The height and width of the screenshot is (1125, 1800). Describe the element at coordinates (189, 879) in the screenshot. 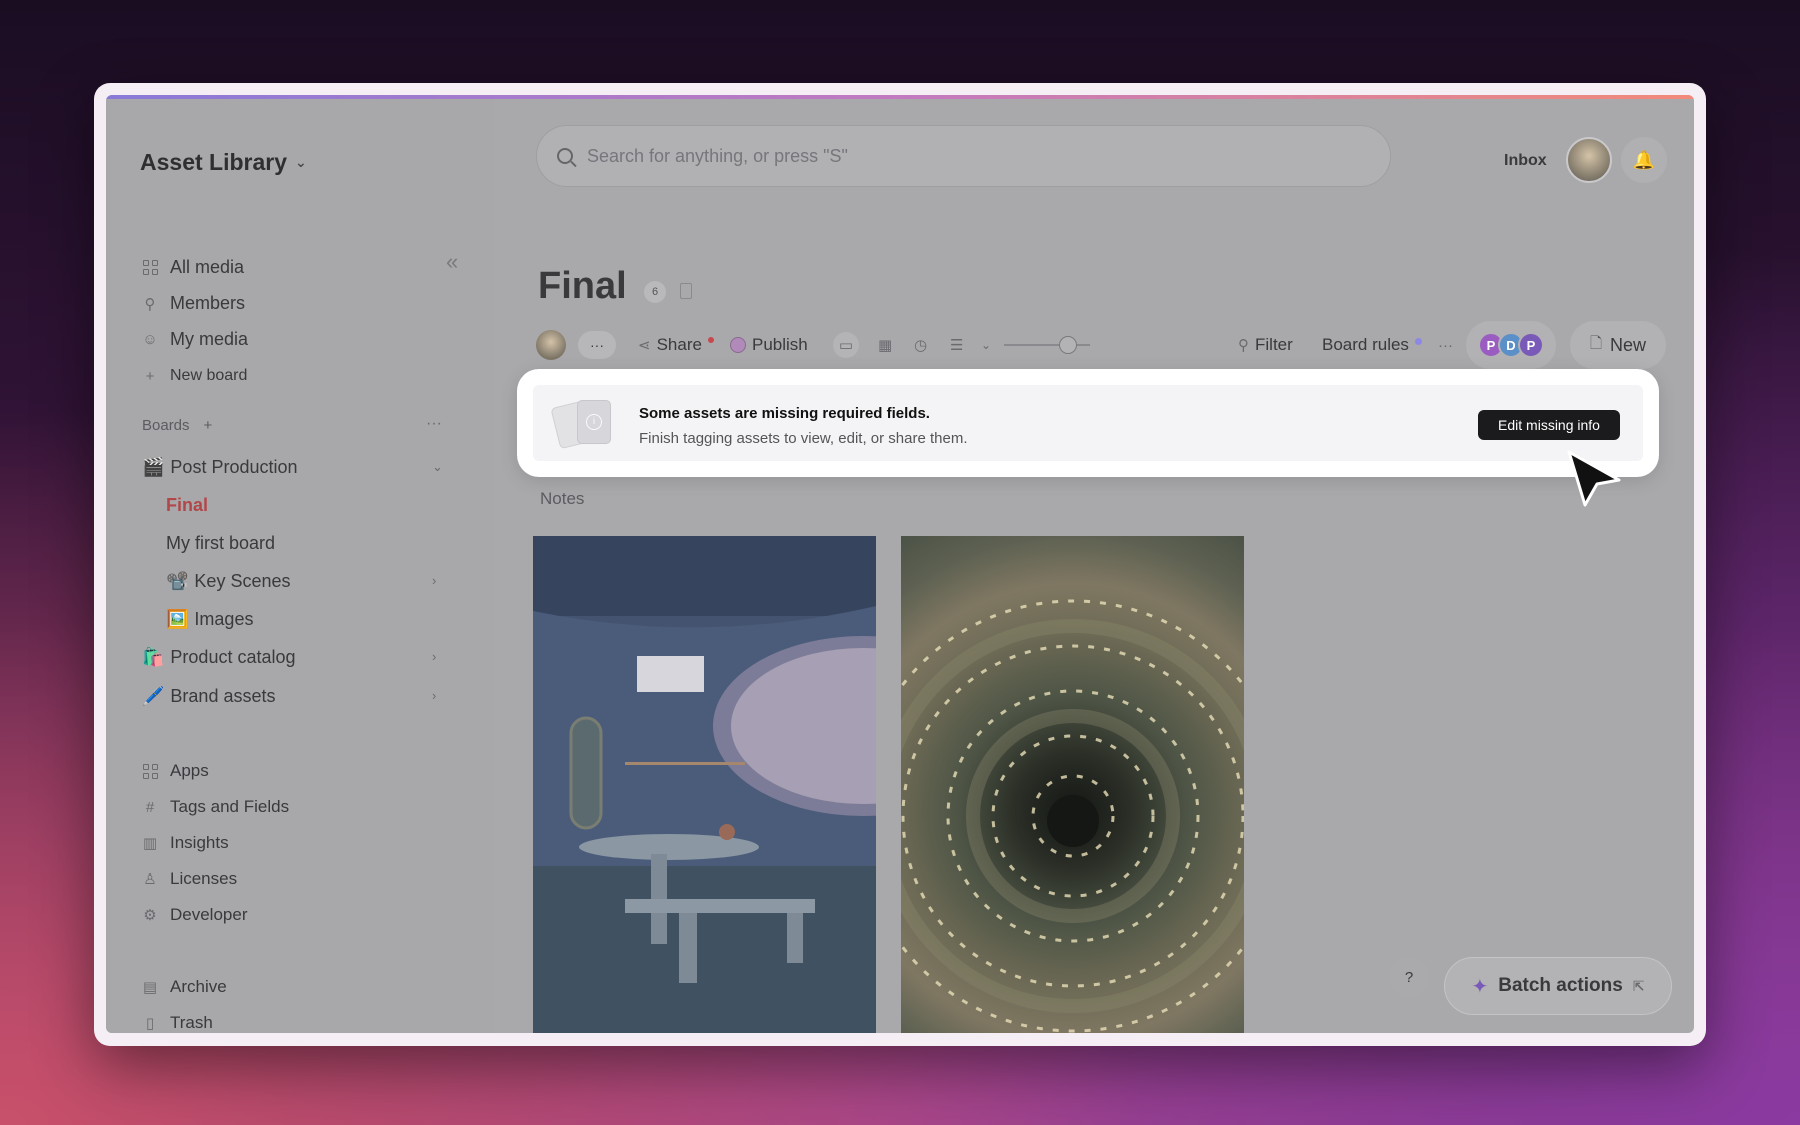

I see `nav-licenses: ♙ Licenses` at that location.